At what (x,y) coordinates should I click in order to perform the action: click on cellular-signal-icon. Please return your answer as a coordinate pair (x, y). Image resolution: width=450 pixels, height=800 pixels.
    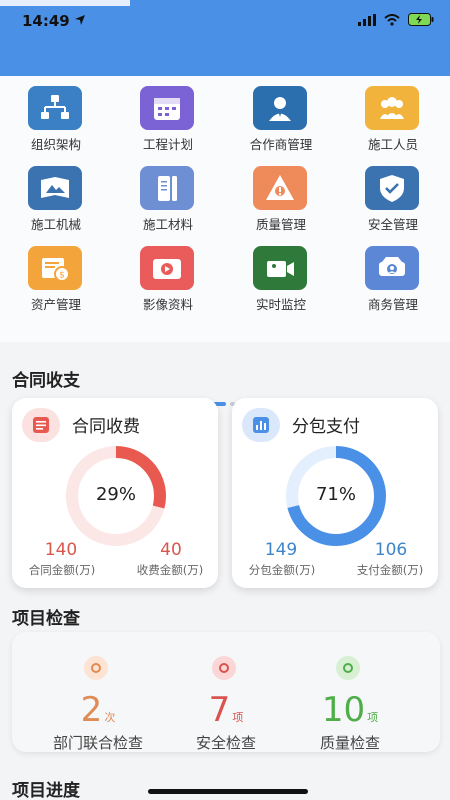
    Looking at the image, I should click on (367, 19).